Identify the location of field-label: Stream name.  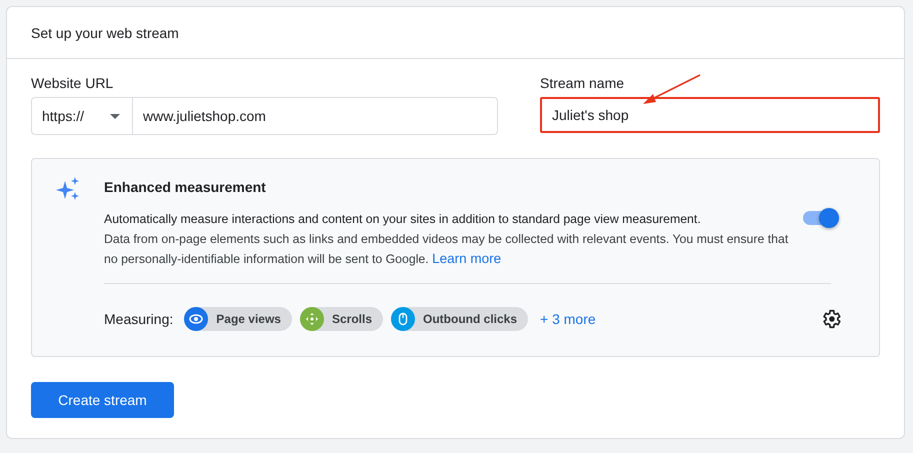
(583, 83).